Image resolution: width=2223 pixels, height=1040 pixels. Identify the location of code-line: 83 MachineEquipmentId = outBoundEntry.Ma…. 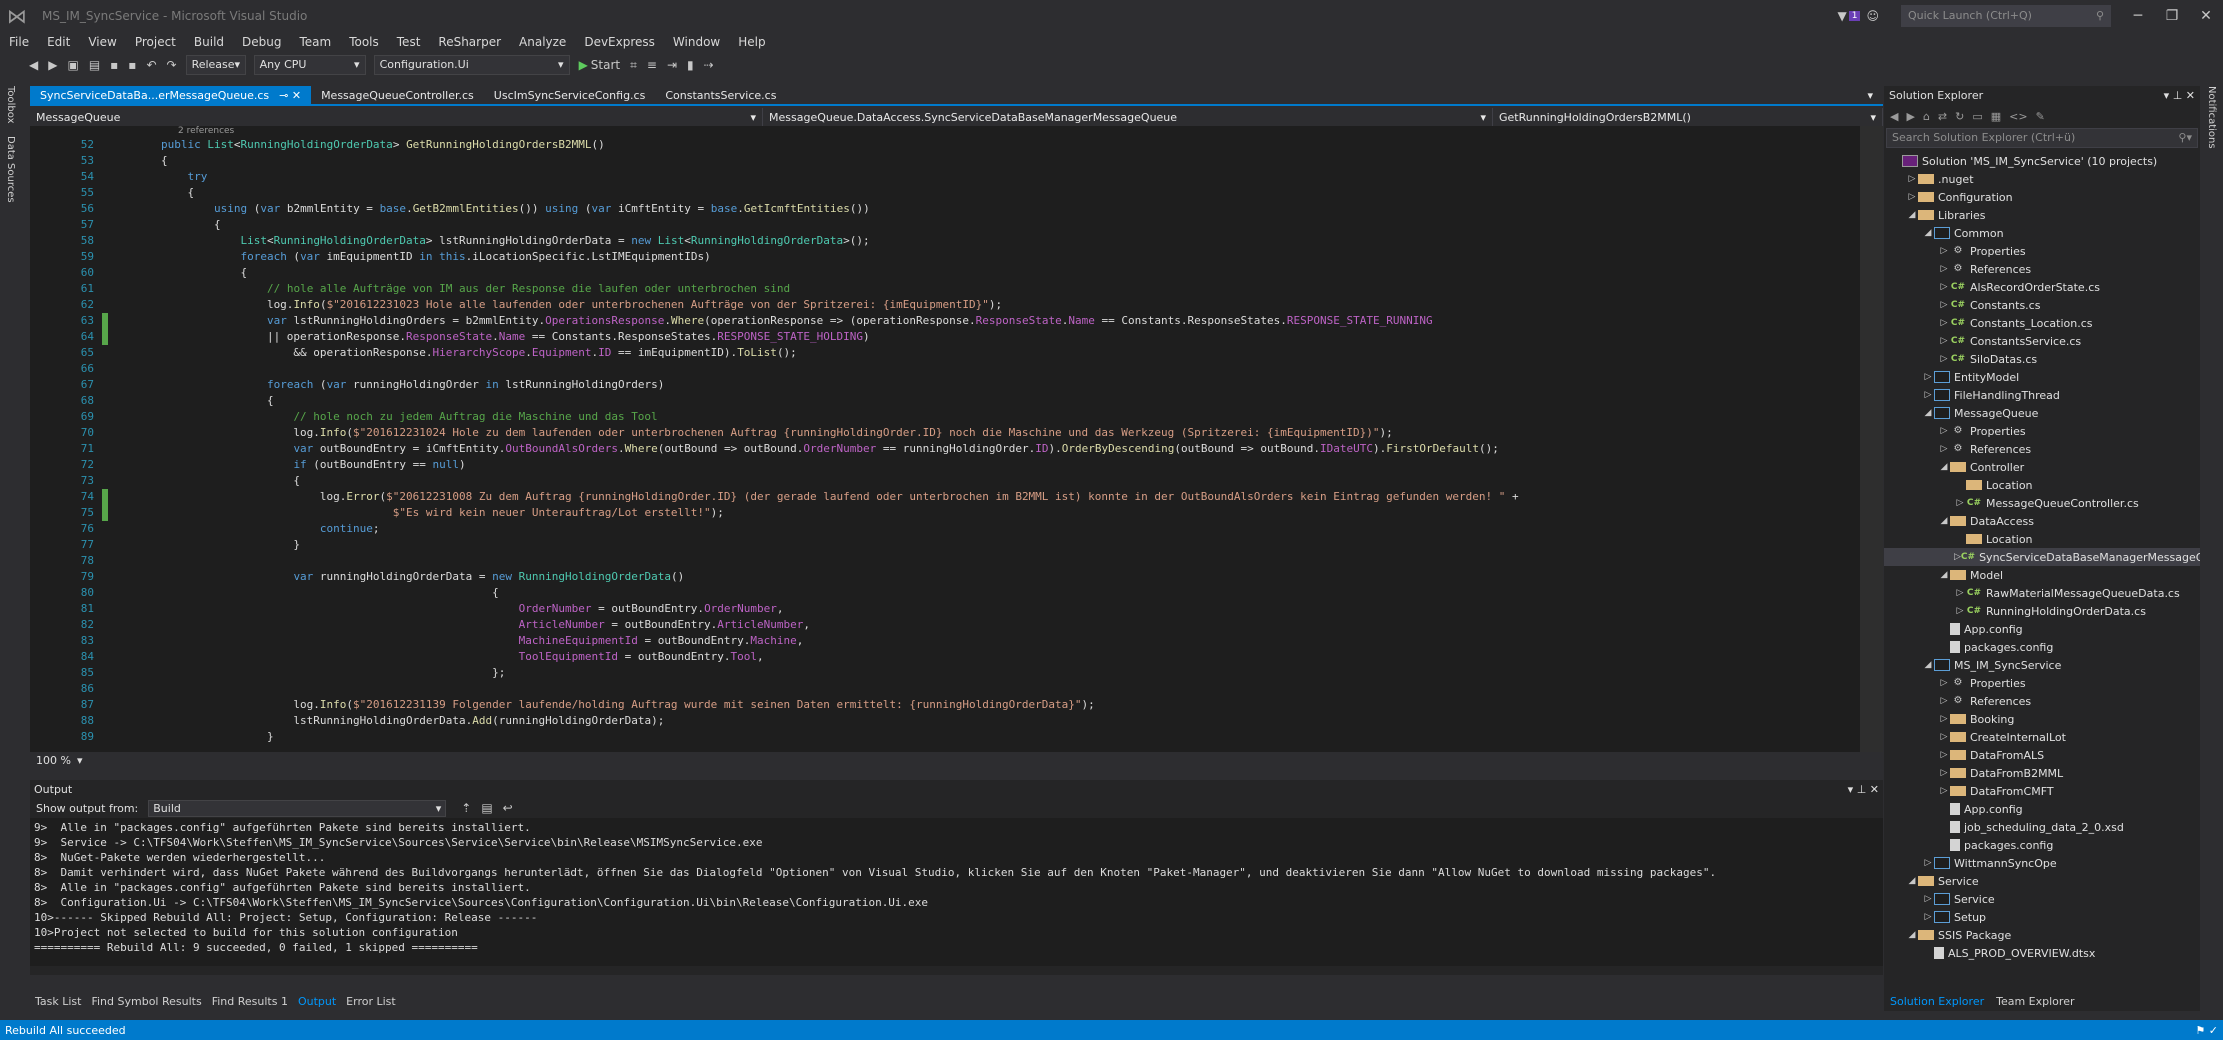
(947, 641).